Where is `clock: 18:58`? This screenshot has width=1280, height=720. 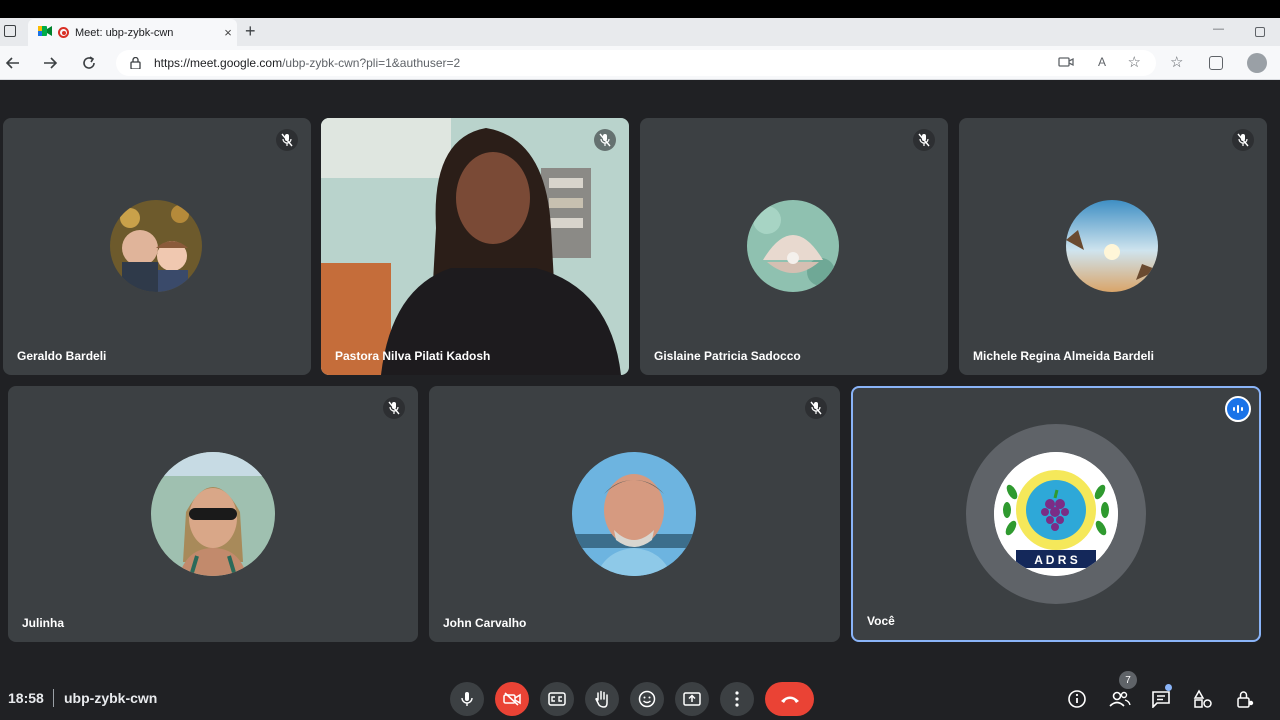 clock: 18:58 is located at coordinates (26, 698).